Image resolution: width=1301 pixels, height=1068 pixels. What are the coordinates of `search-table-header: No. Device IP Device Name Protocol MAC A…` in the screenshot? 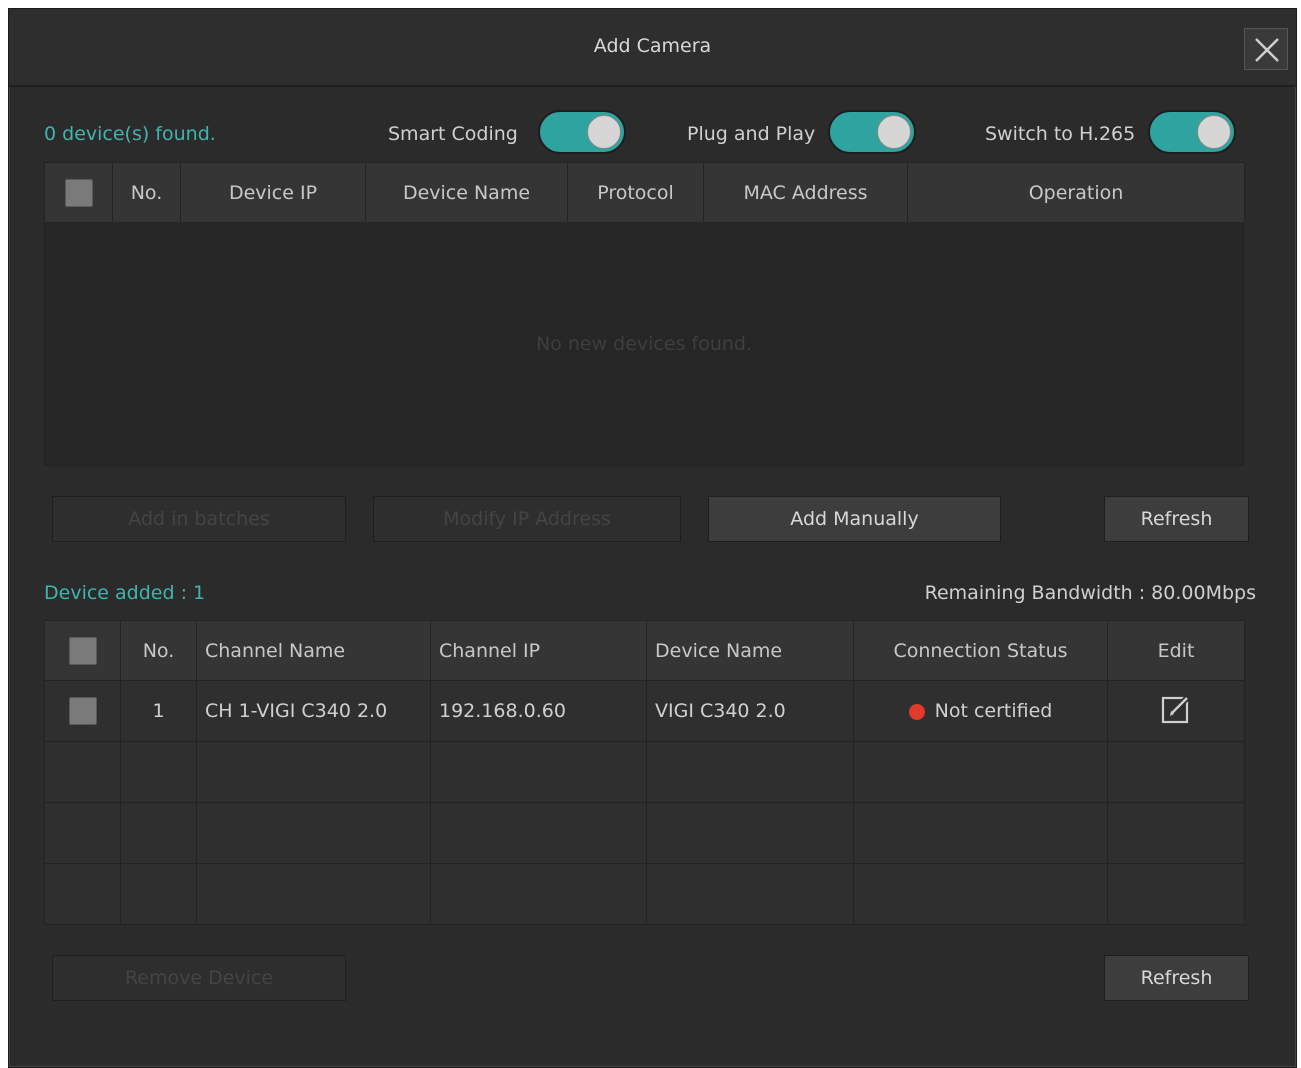 It's located at (644, 192).